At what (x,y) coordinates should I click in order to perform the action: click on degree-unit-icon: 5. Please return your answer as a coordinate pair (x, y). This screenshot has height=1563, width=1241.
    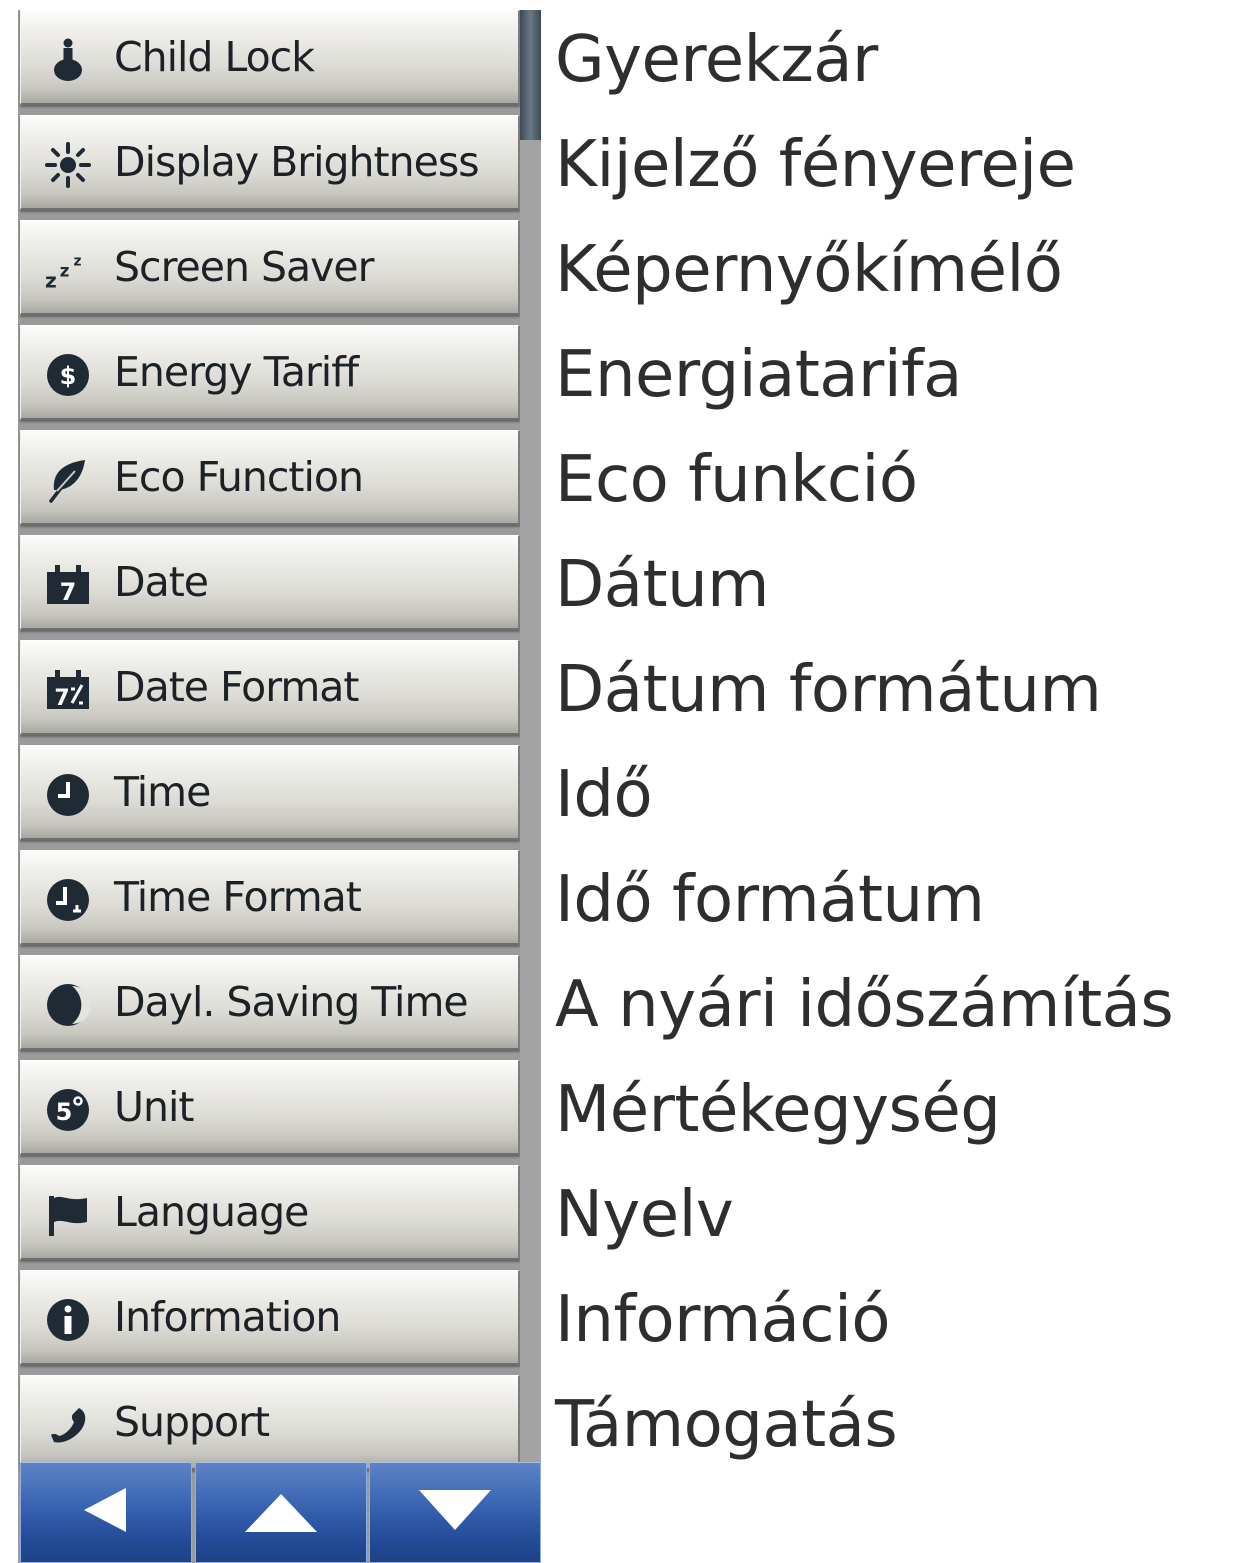
    Looking at the image, I should click on (68, 1110).